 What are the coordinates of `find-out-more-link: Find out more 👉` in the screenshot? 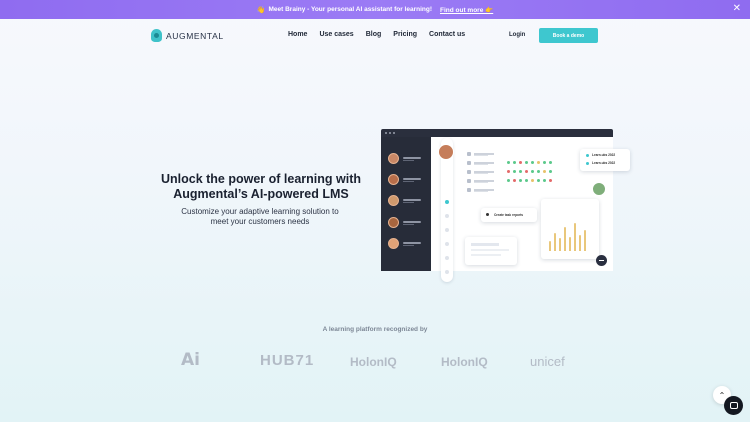 It's located at (466, 10).